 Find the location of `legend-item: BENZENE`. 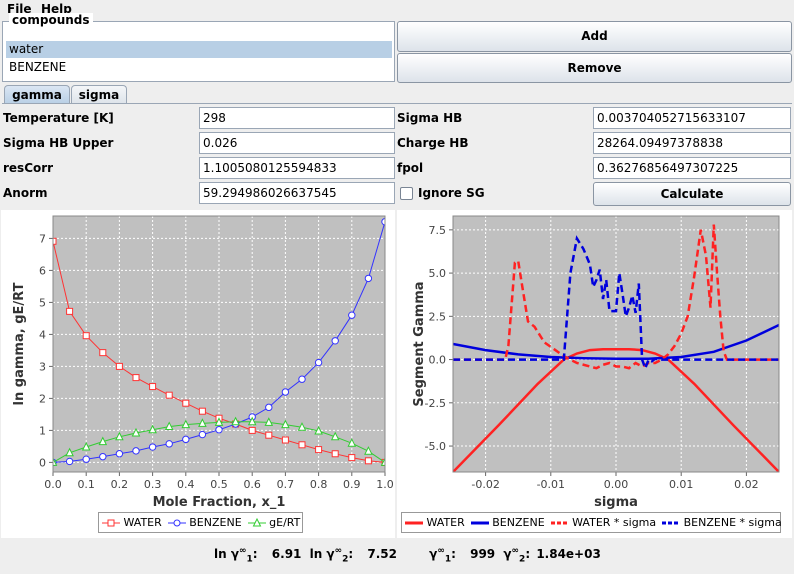

legend-item: BENZENE is located at coordinates (204, 522).